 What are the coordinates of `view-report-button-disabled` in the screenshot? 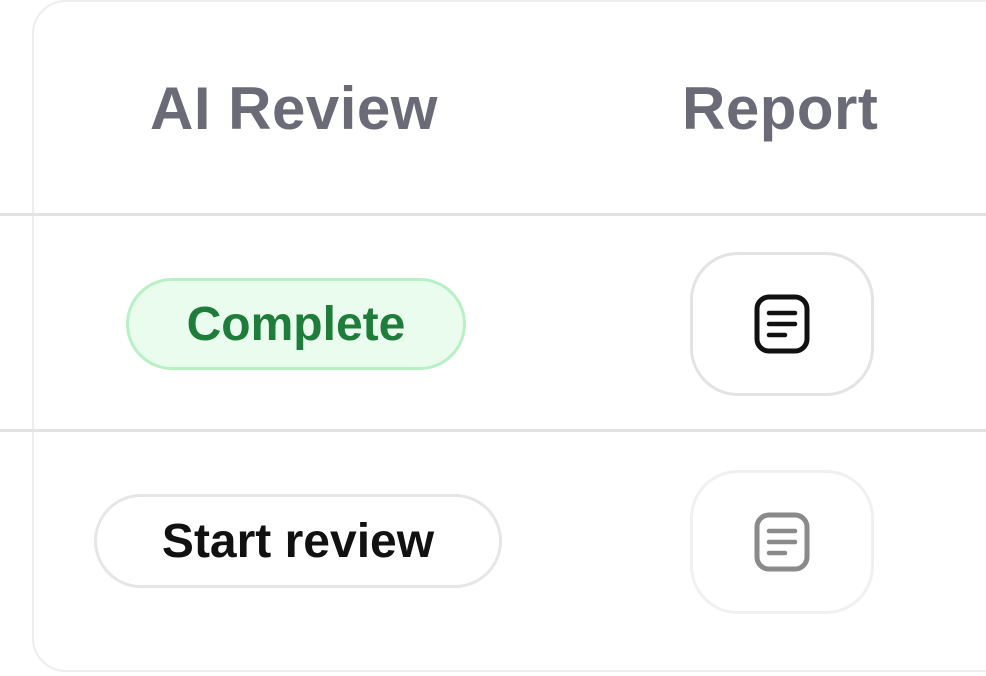 It's located at (782, 542).